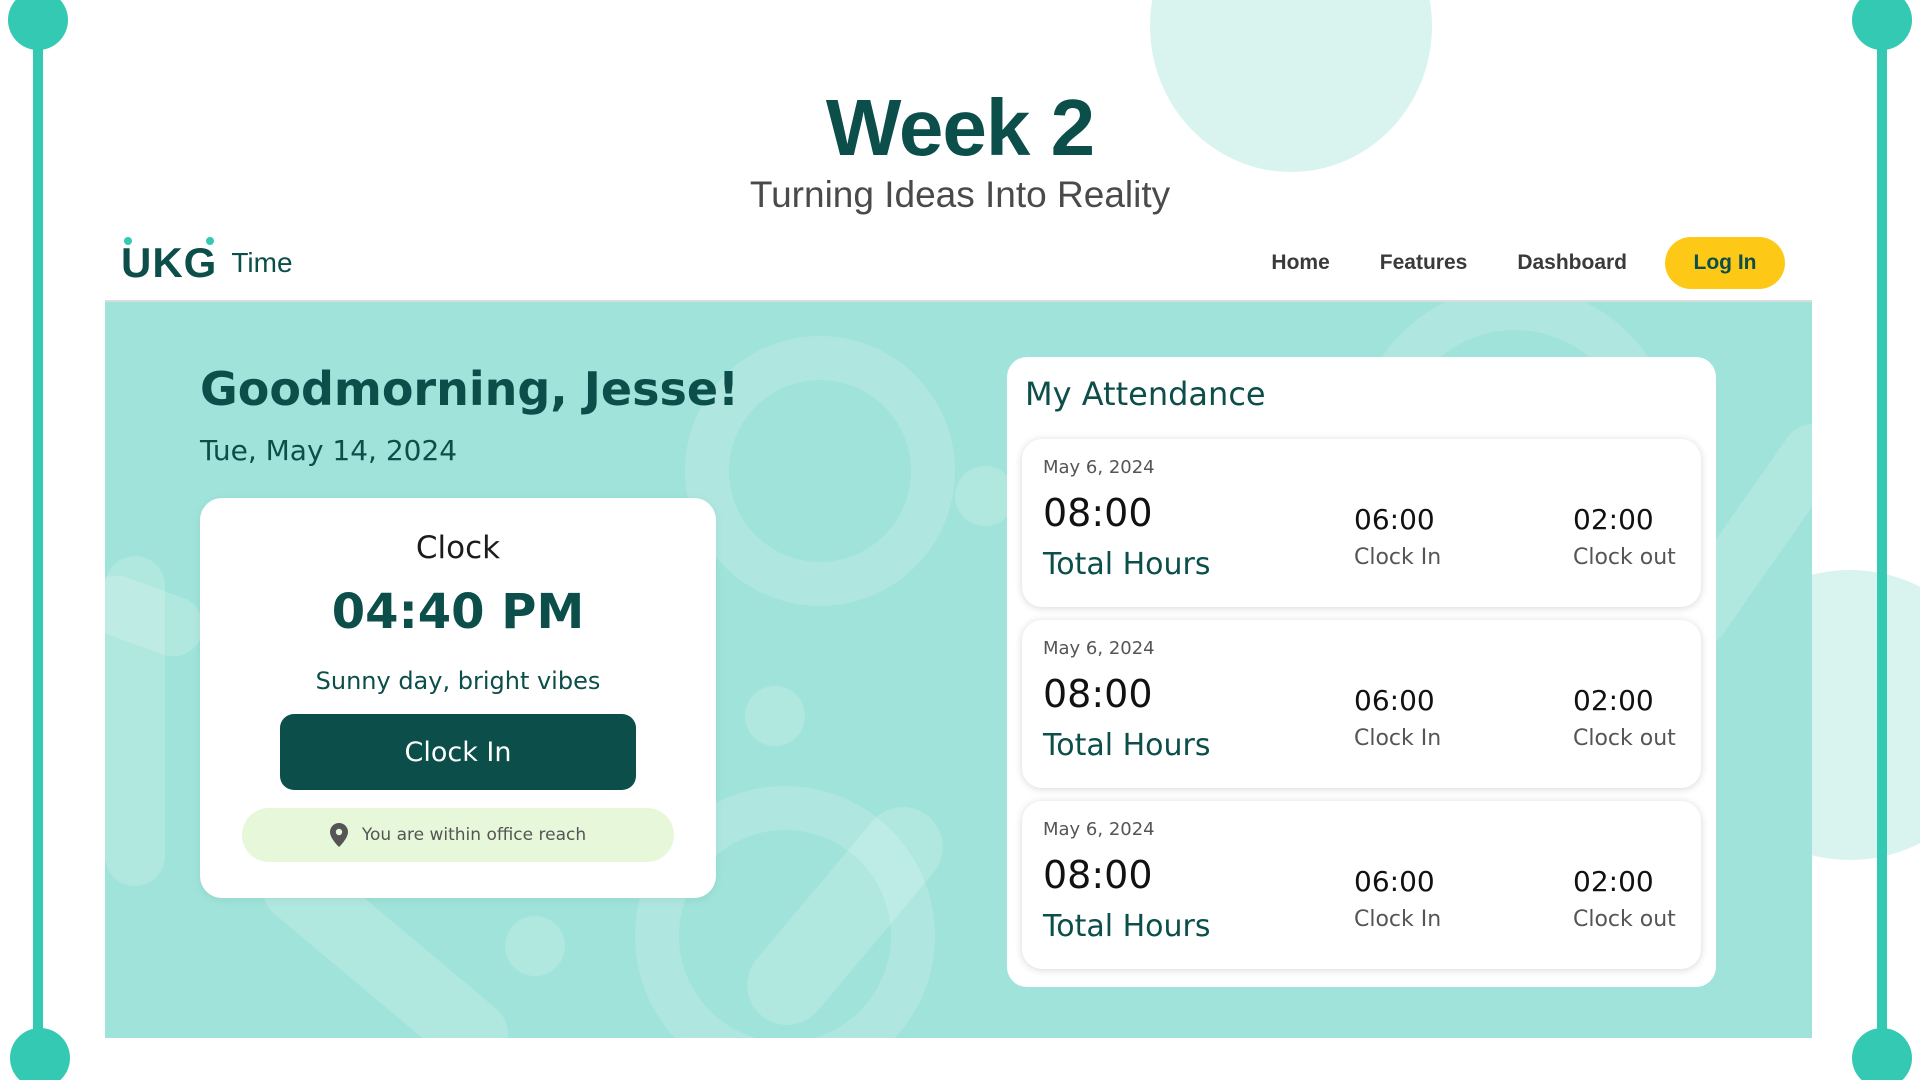 This screenshot has width=1920, height=1080. What do you see at coordinates (470, 389) in the screenshot?
I see `greeting-heading: Goodmorning, Jesse!` at bounding box center [470, 389].